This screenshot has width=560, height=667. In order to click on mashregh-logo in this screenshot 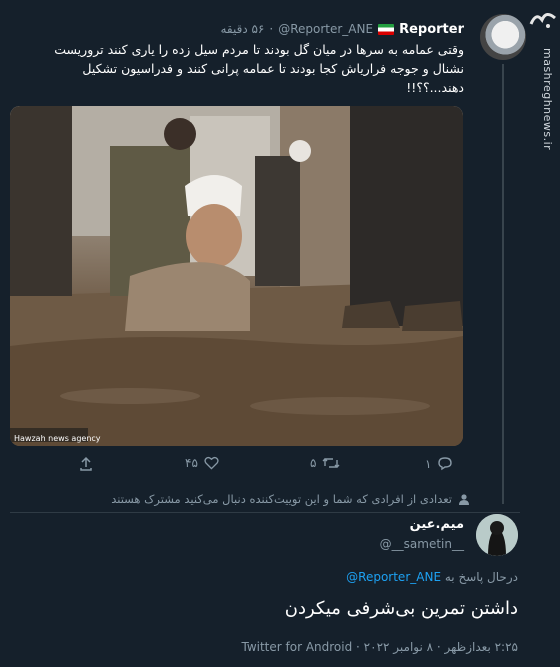, I will do `click(543, 19)`.